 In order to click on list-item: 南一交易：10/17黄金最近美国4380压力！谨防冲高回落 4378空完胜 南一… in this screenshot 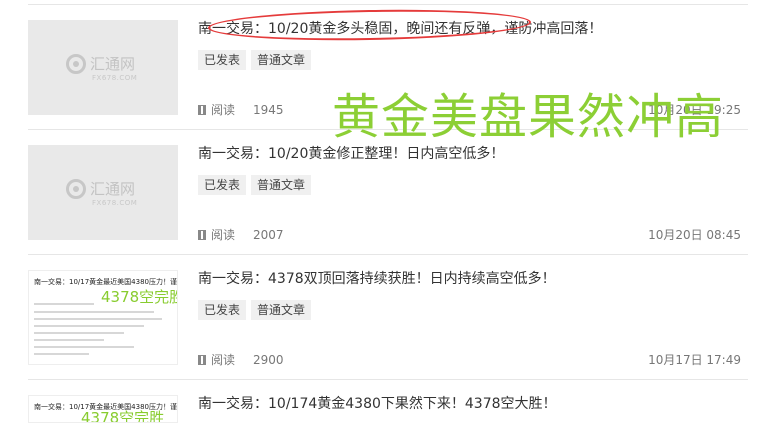, I will do `click(388, 401)`.